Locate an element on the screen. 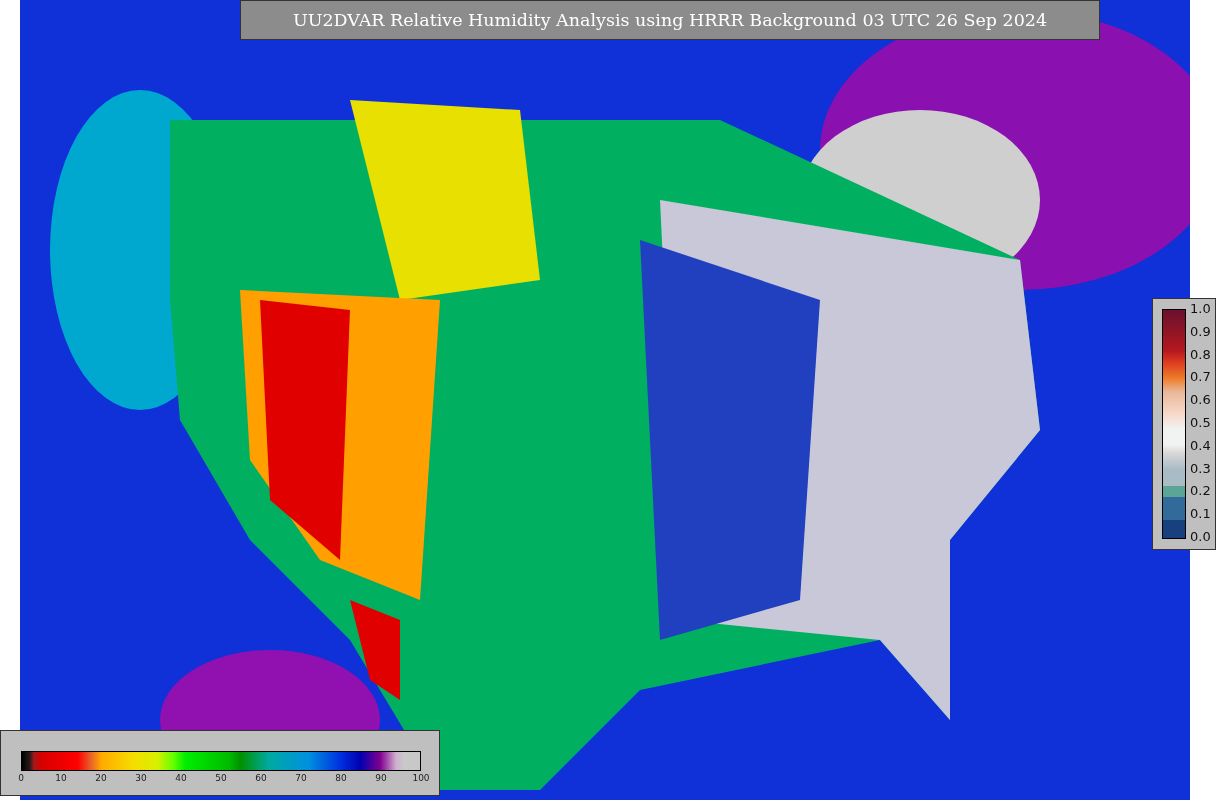 Image resolution: width=1216 pixels, height=800 pixels. colorbar-tick-label: 0.8 is located at coordinates (1200, 354).